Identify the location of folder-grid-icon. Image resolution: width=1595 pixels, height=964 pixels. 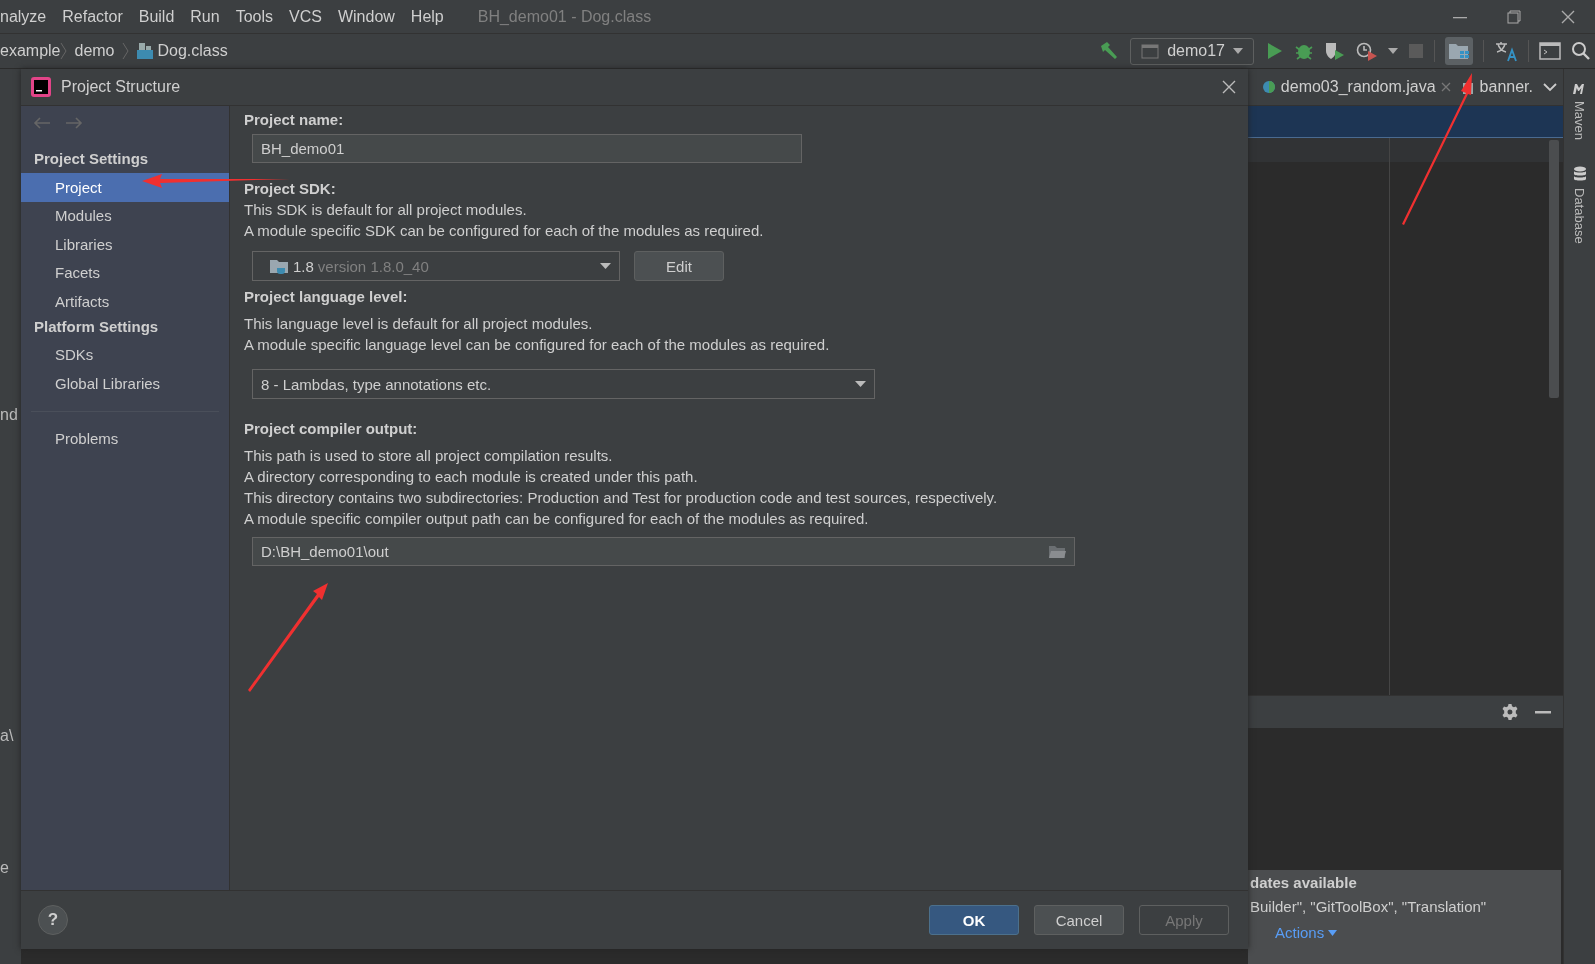
(1459, 51).